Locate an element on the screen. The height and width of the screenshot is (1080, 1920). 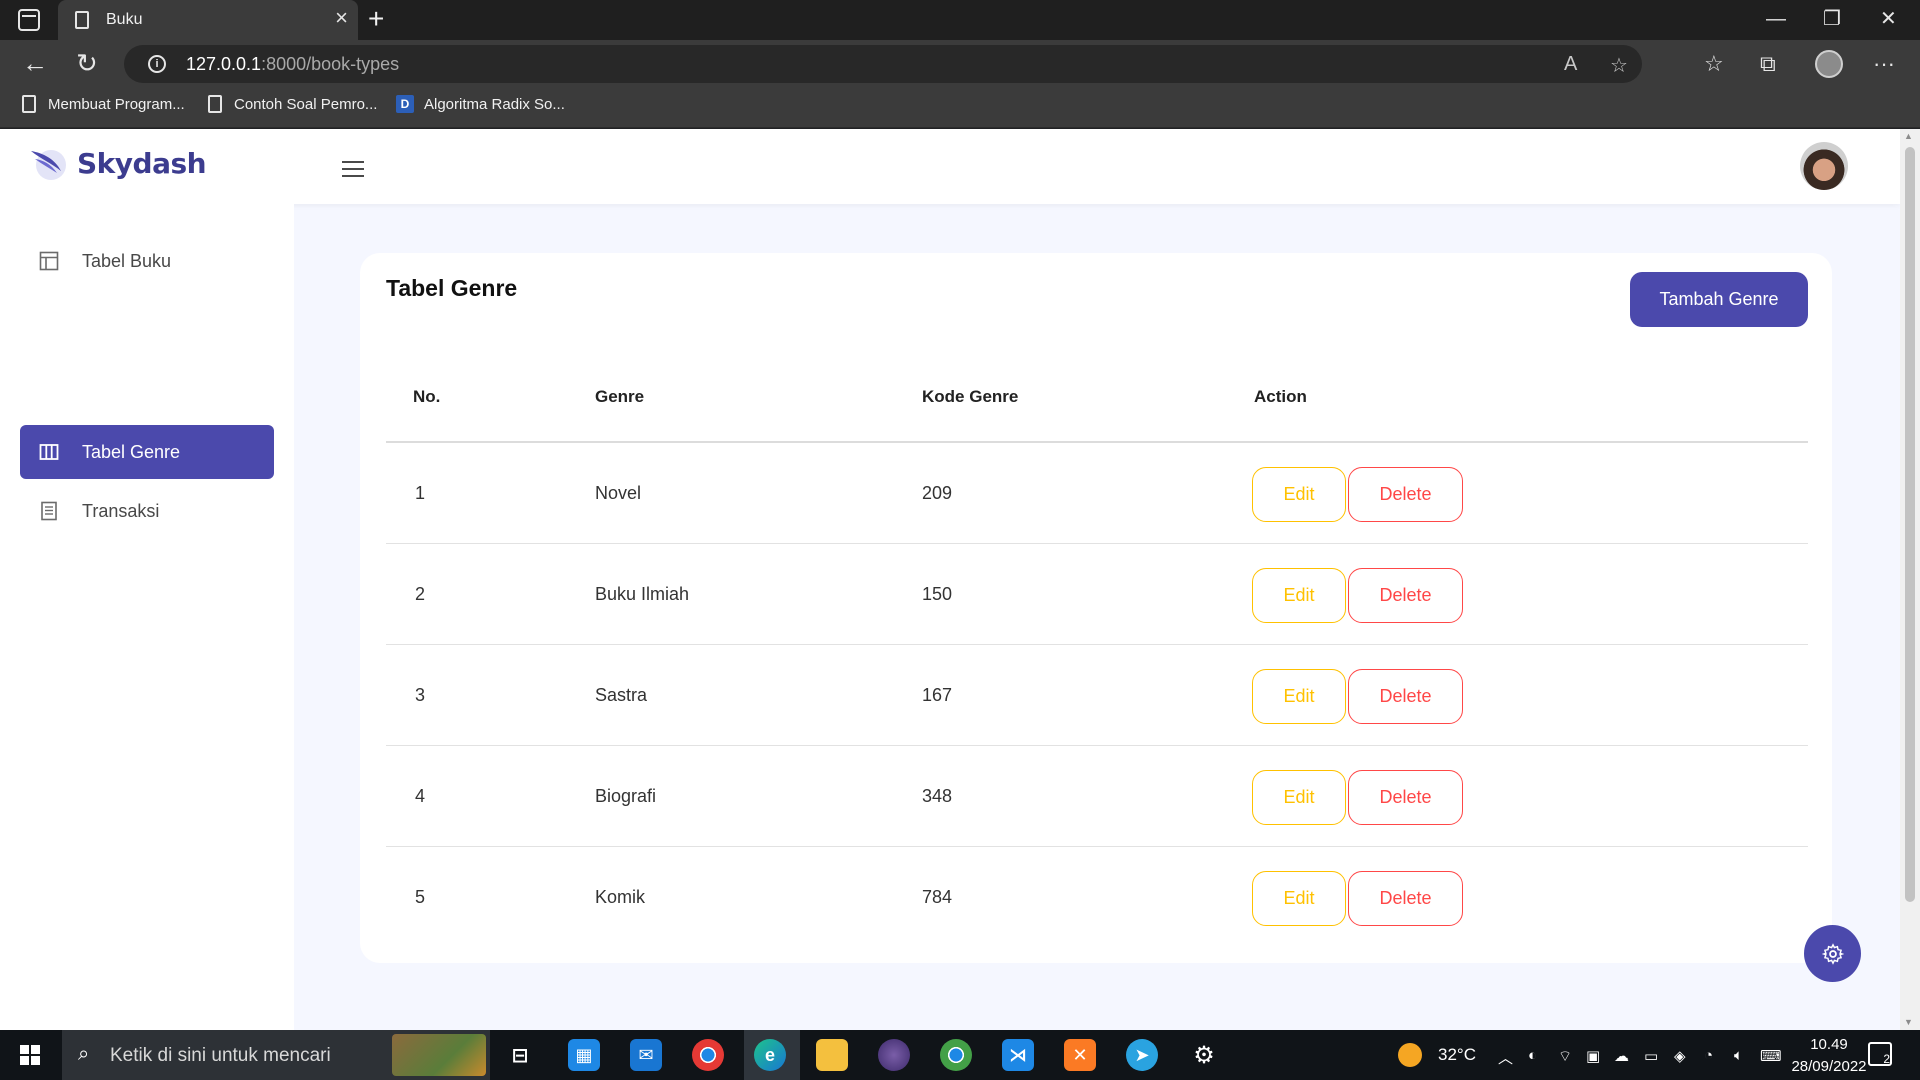
eclipse-icon is located at coordinates (894, 1055).